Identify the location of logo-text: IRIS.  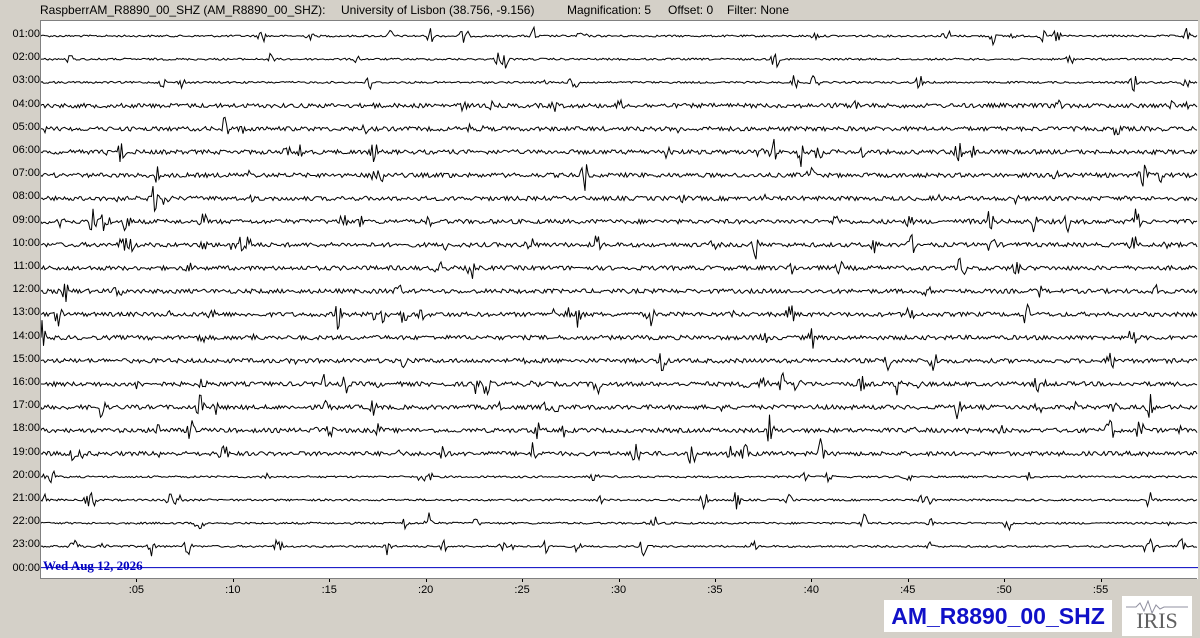
(1157, 620).